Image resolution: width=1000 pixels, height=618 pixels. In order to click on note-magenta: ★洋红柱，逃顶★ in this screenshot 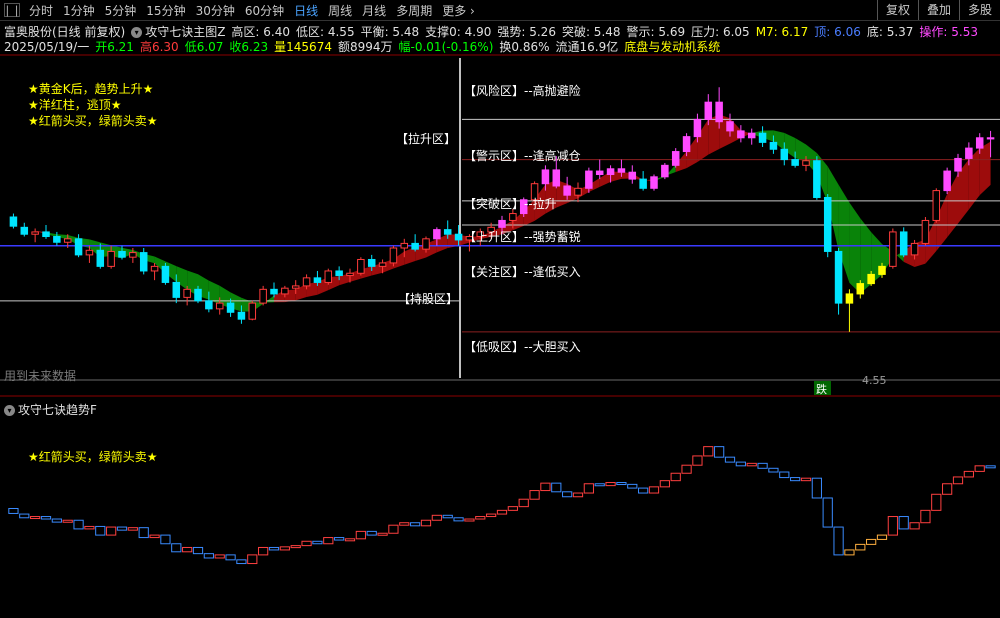, I will do `click(75, 104)`.